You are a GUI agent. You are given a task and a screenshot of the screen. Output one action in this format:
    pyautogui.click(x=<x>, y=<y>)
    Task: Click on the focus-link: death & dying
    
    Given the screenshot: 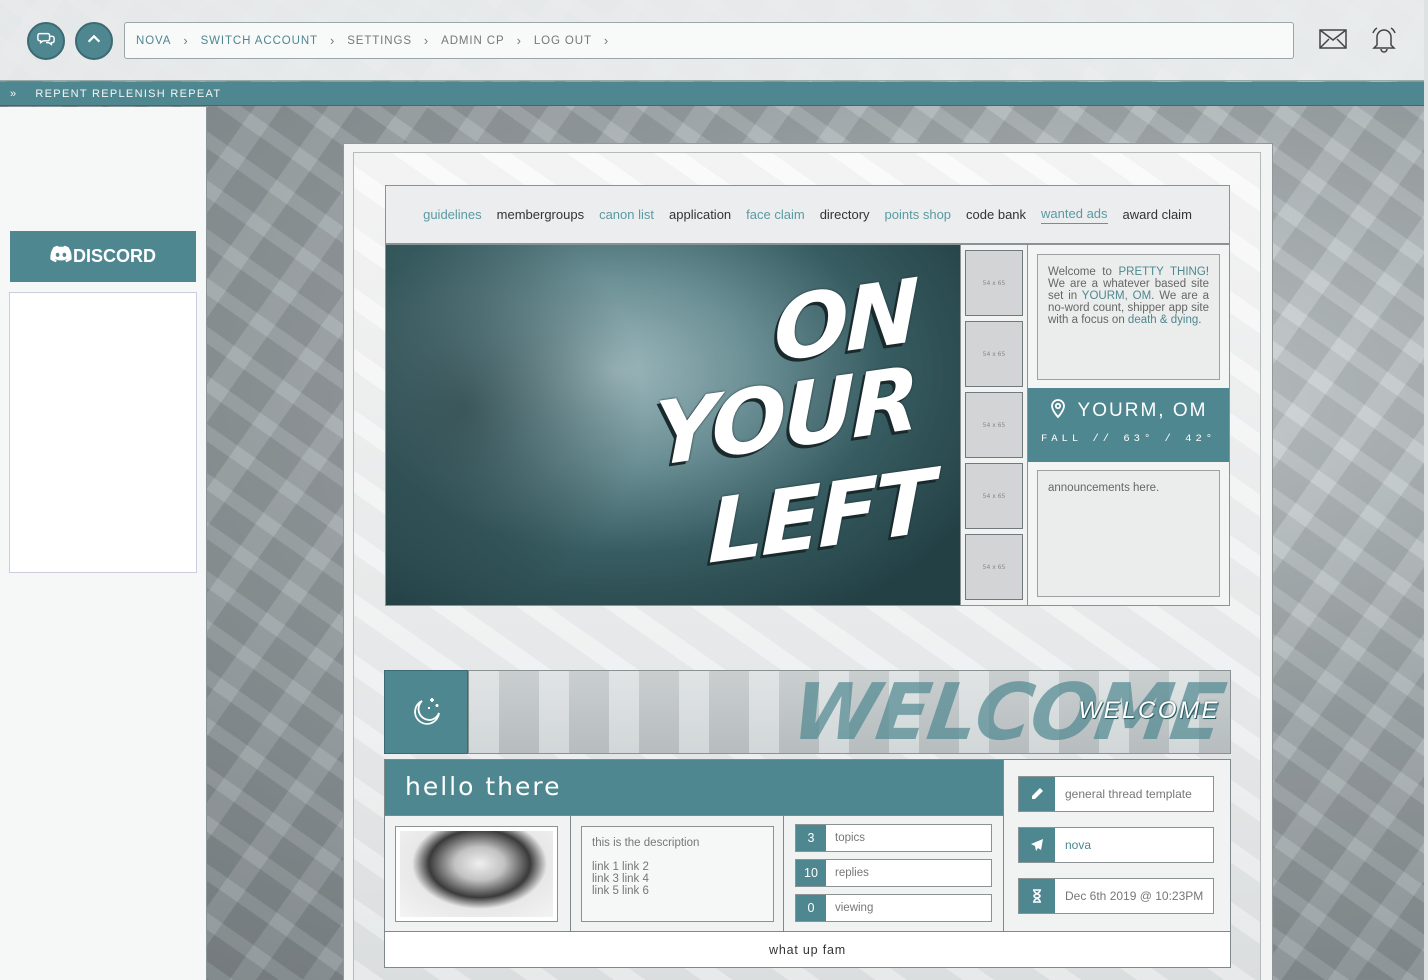 What is the action you would take?
    pyautogui.click(x=1163, y=320)
    